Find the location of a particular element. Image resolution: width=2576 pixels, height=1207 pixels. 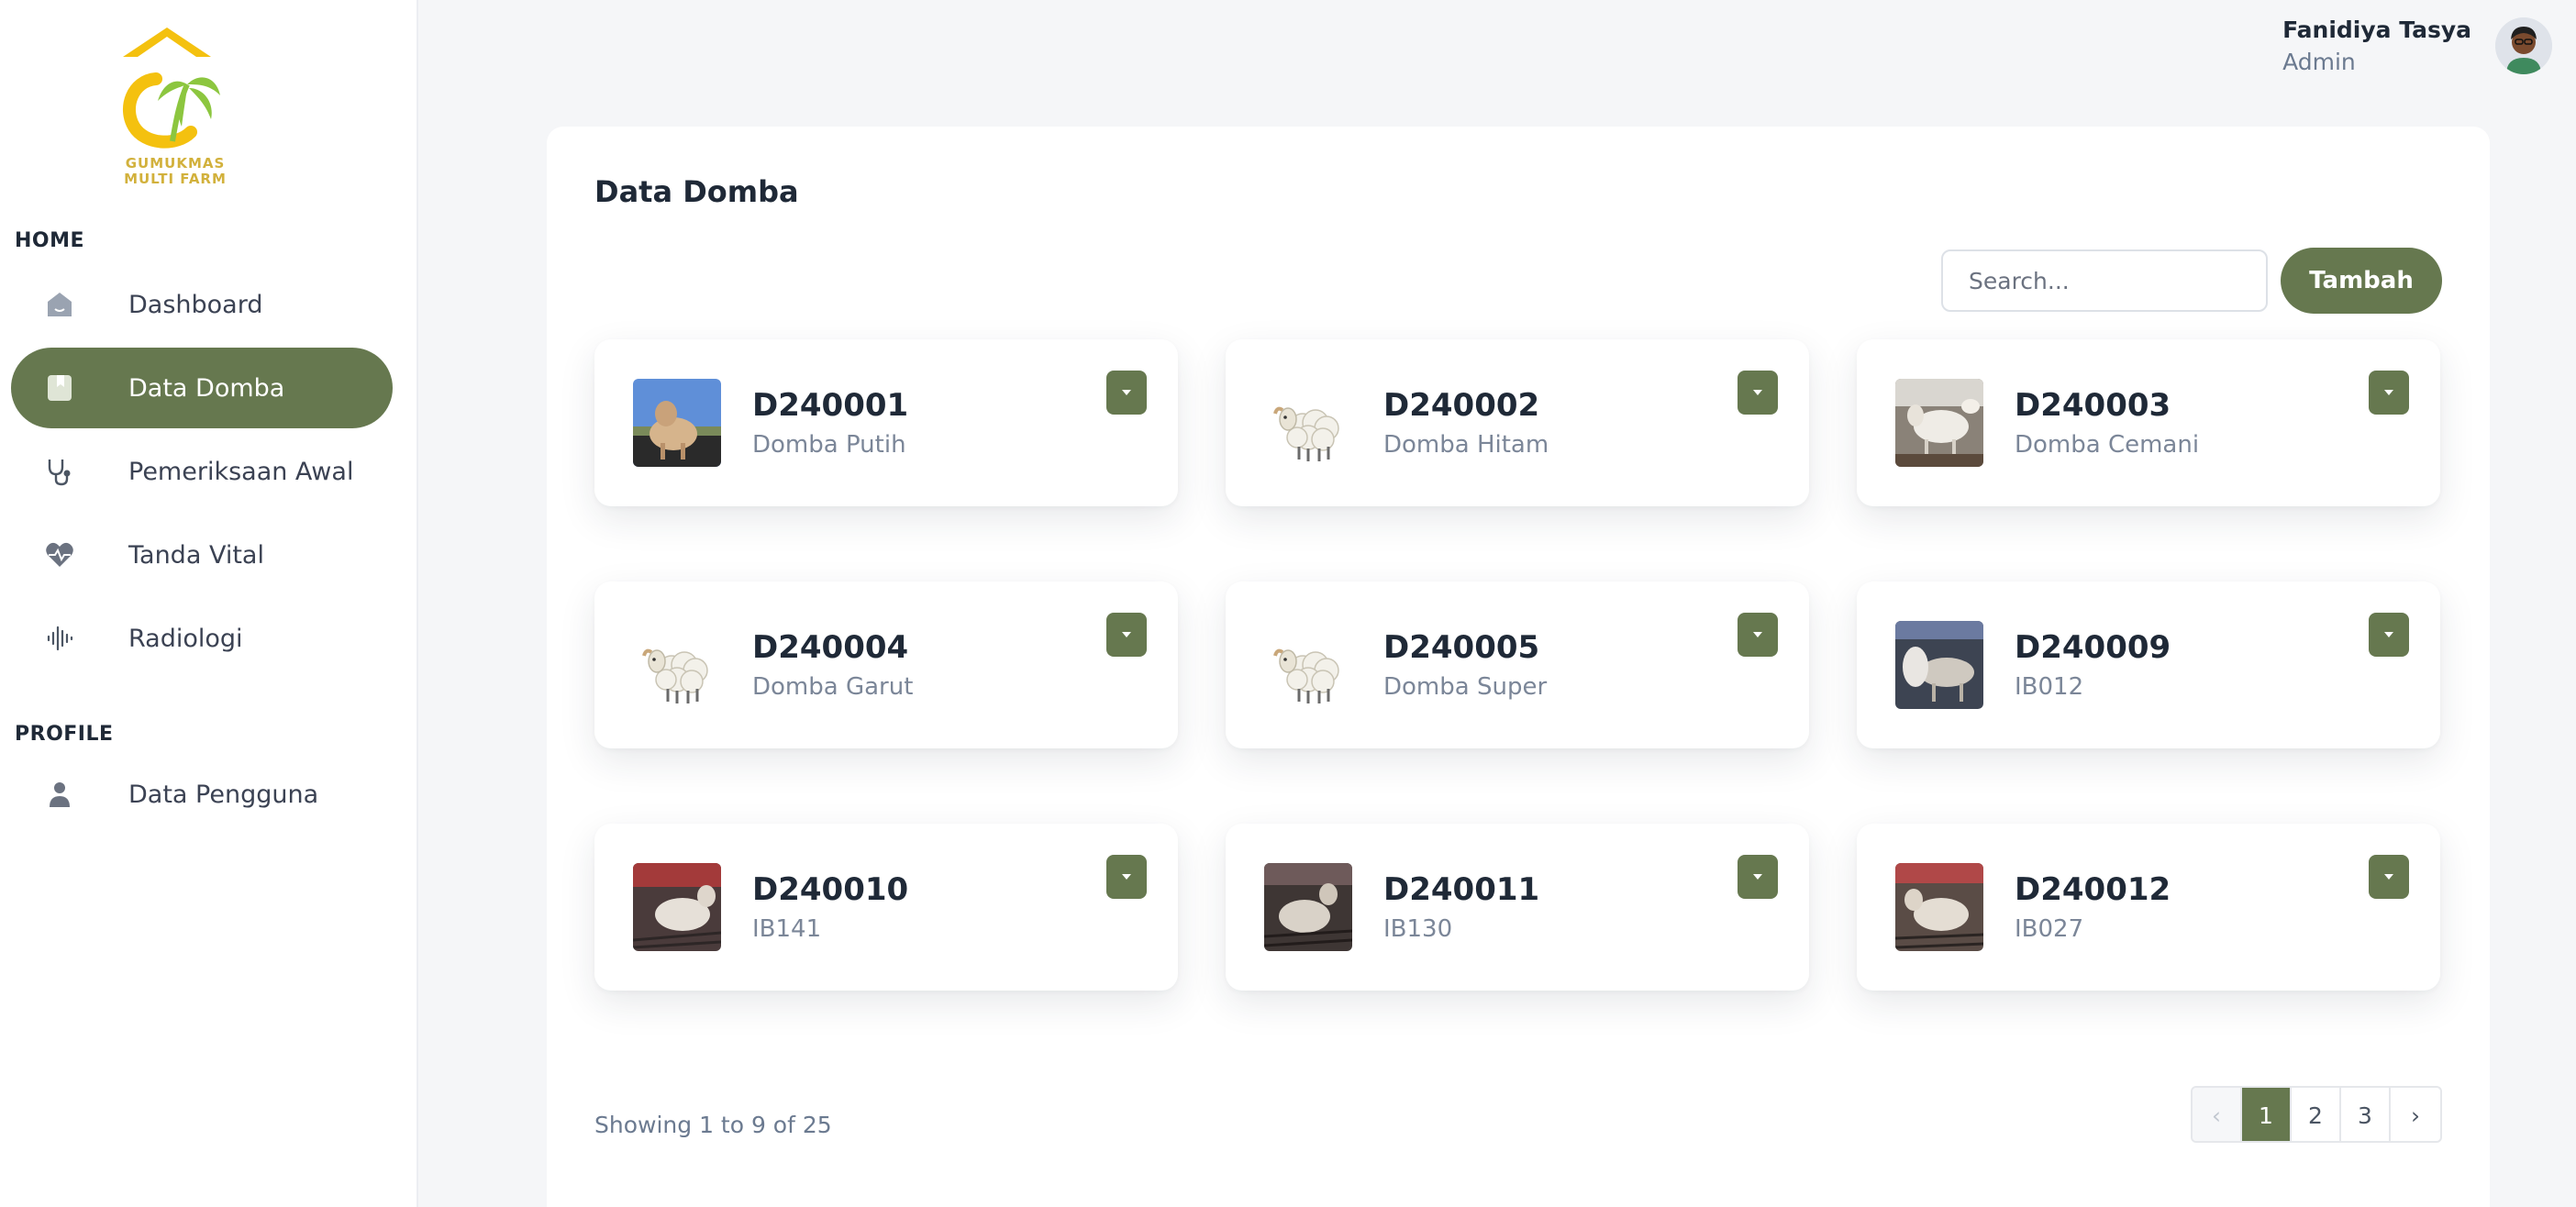

pagination-page-1: 1 is located at coordinates (2267, 1114).